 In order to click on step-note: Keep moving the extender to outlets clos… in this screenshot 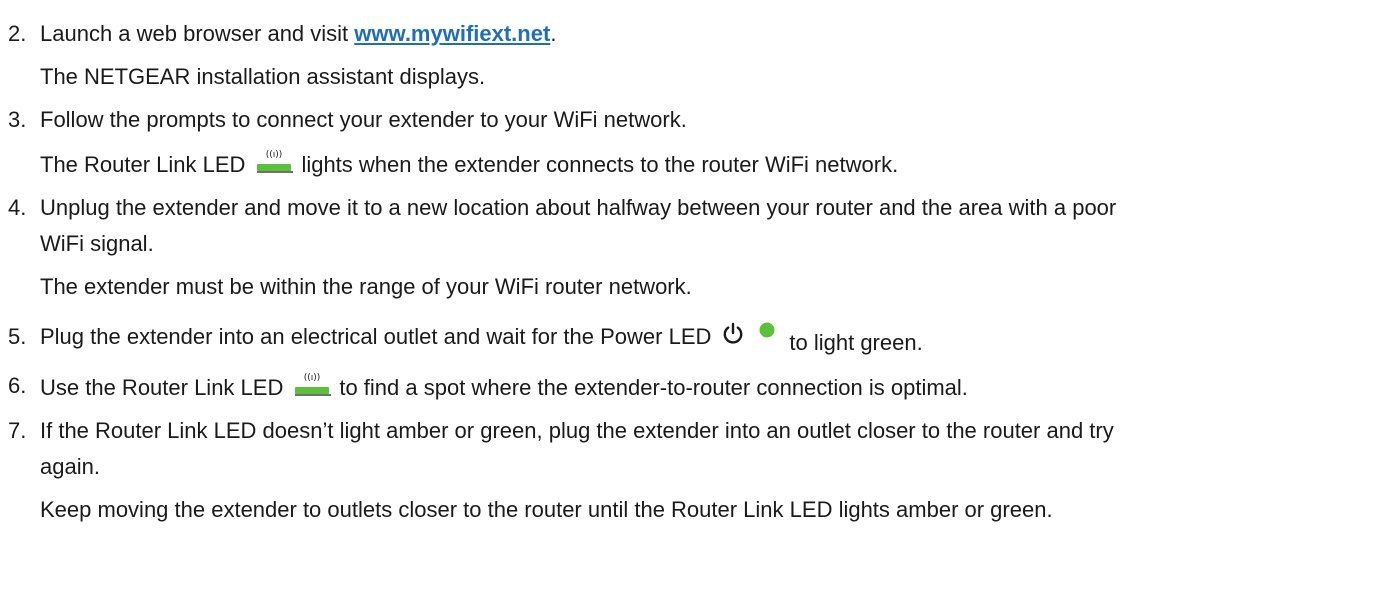, I will do `click(546, 509)`.